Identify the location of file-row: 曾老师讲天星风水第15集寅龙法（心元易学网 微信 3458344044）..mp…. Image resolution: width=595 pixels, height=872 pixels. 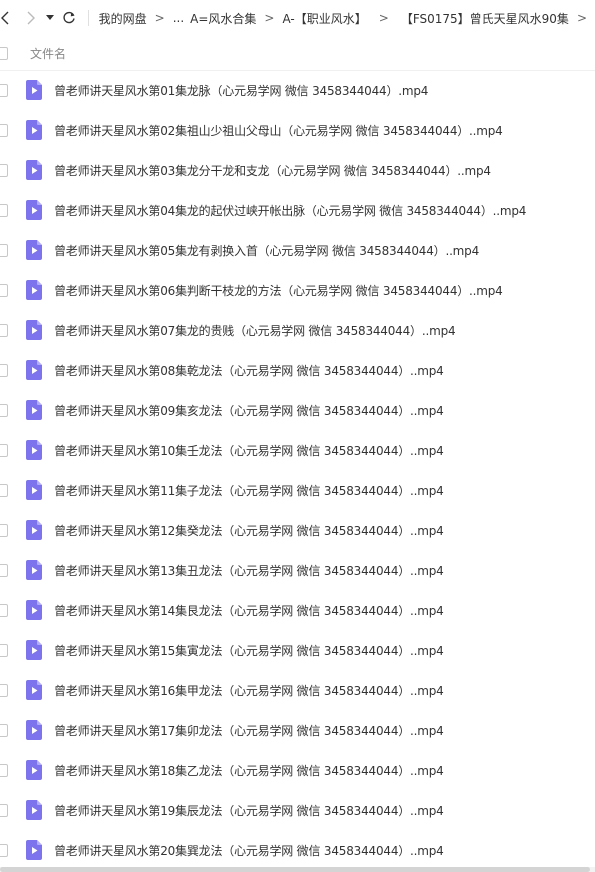
(297, 650).